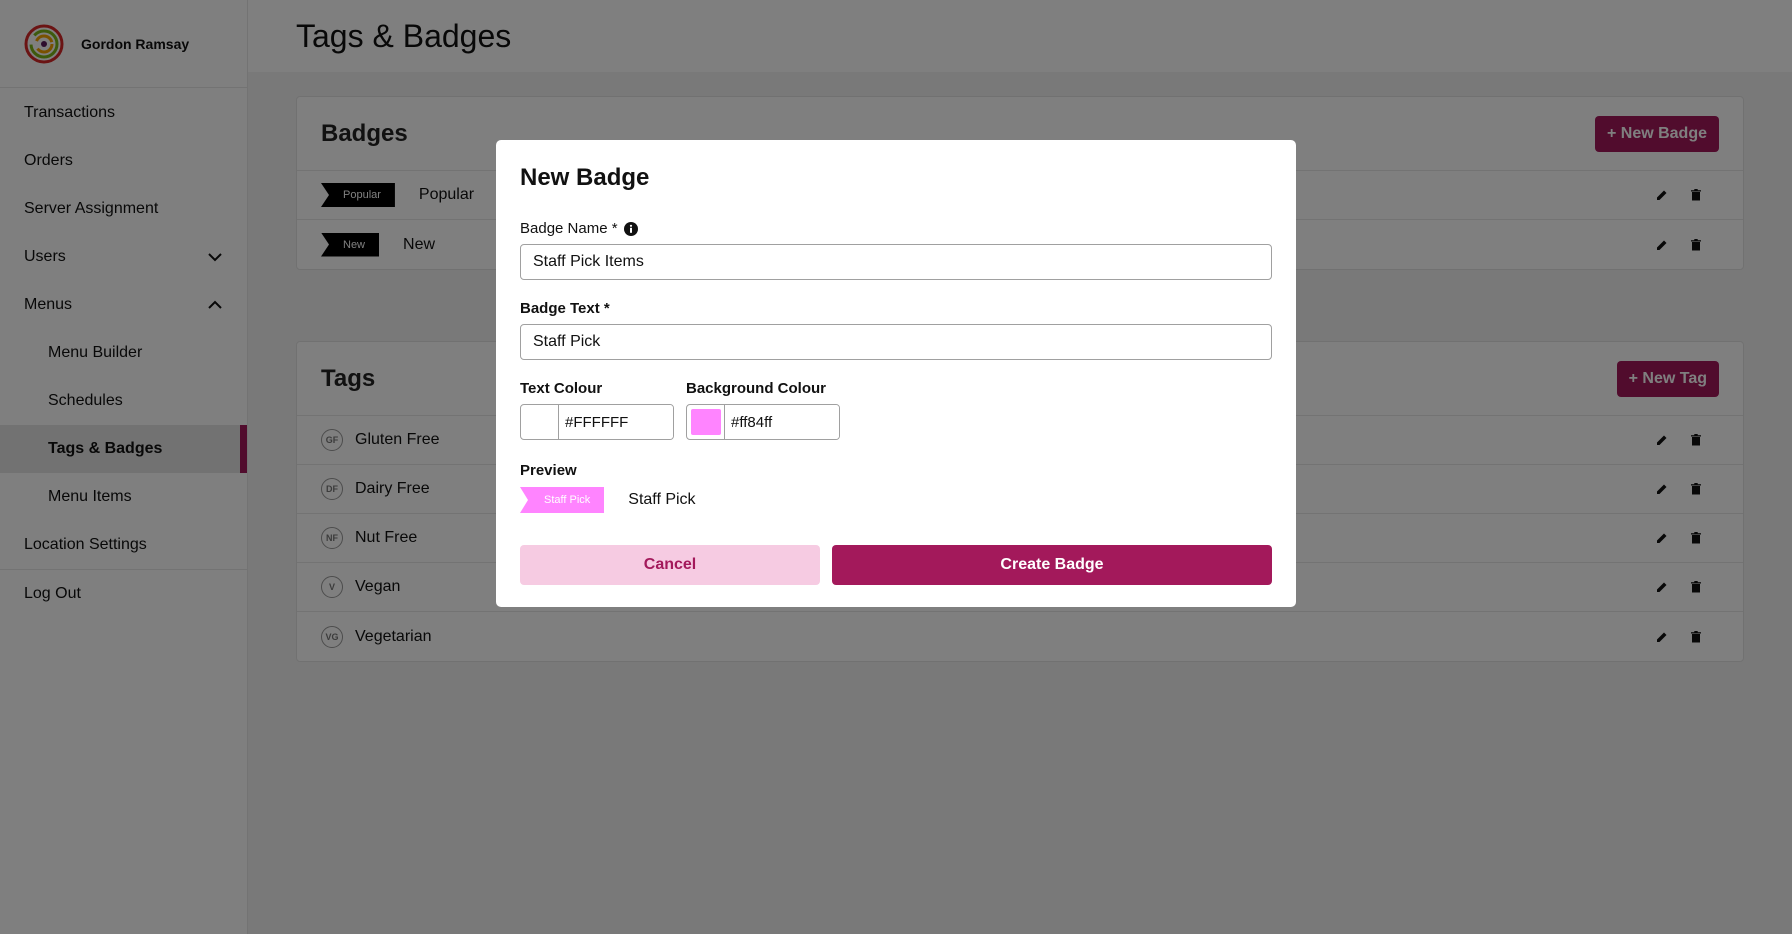  I want to click on text-colour-swatch, so click(540, 422).